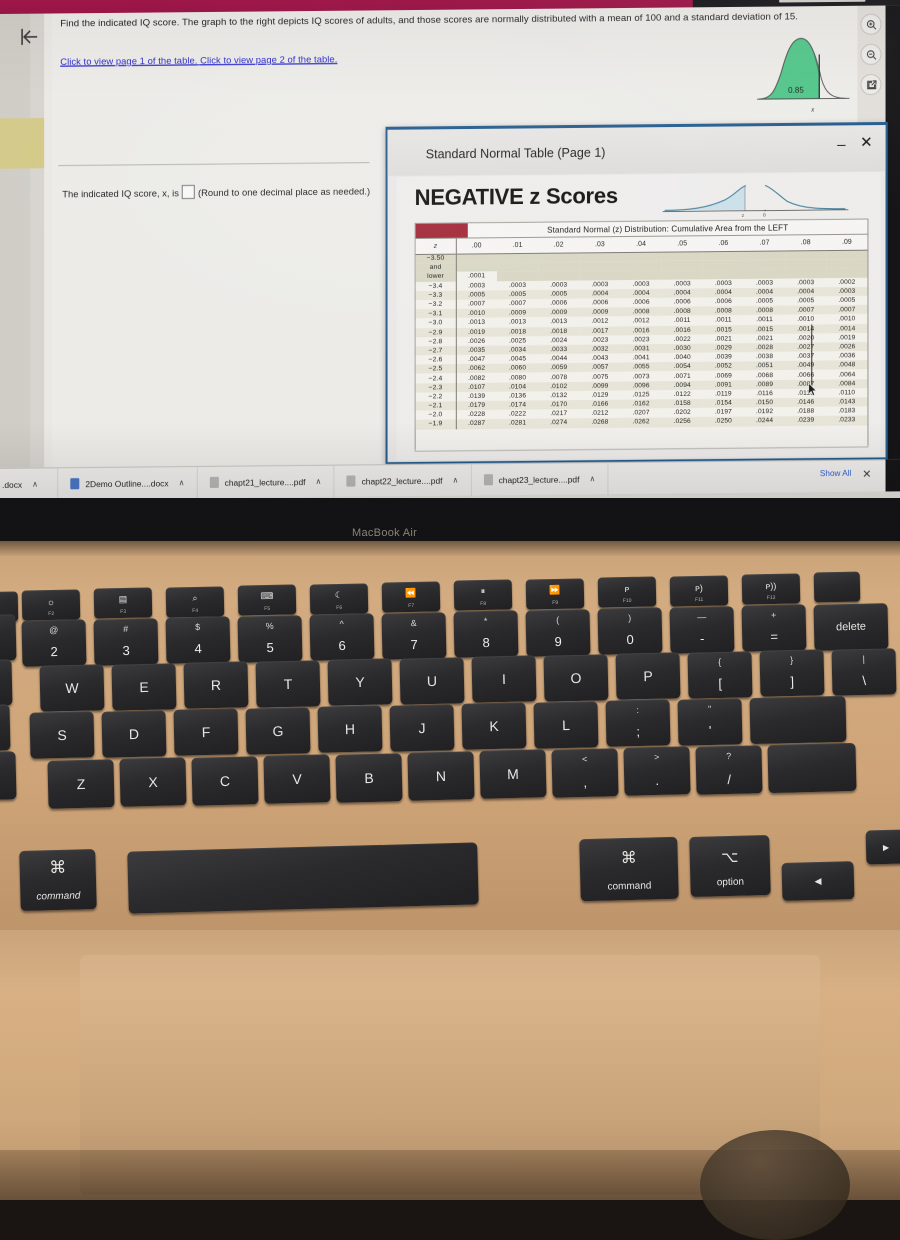  What do you see at coordinates (866, 474) in the screenshot?
I see `close-downloads-bar-icon: ✕` at bounding box center [866, 474].